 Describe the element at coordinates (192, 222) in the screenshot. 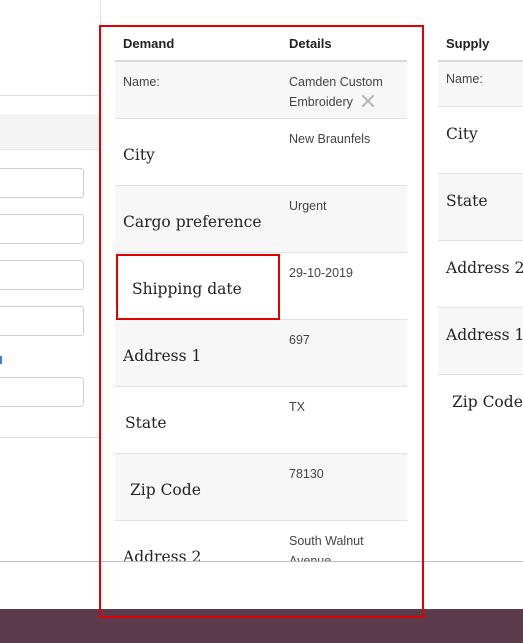

I see `row-label: Cargo preference` at that location.